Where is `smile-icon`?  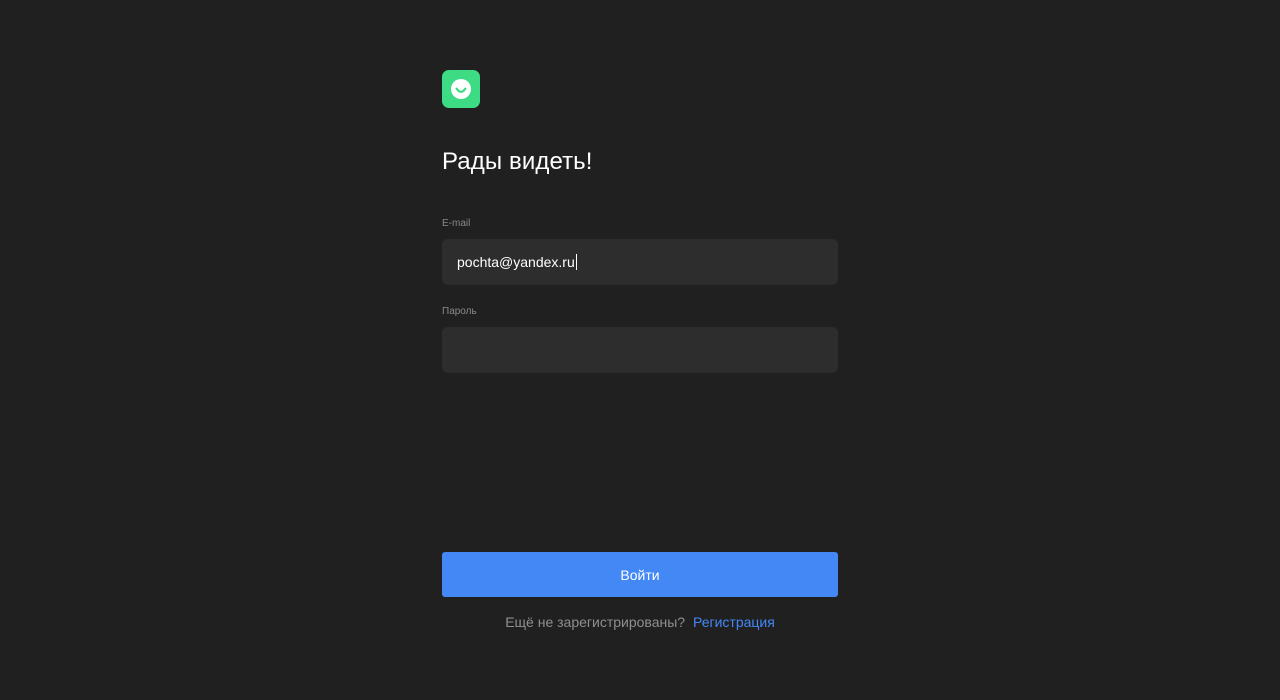 smile-icon is located at coordinates (461, 89).